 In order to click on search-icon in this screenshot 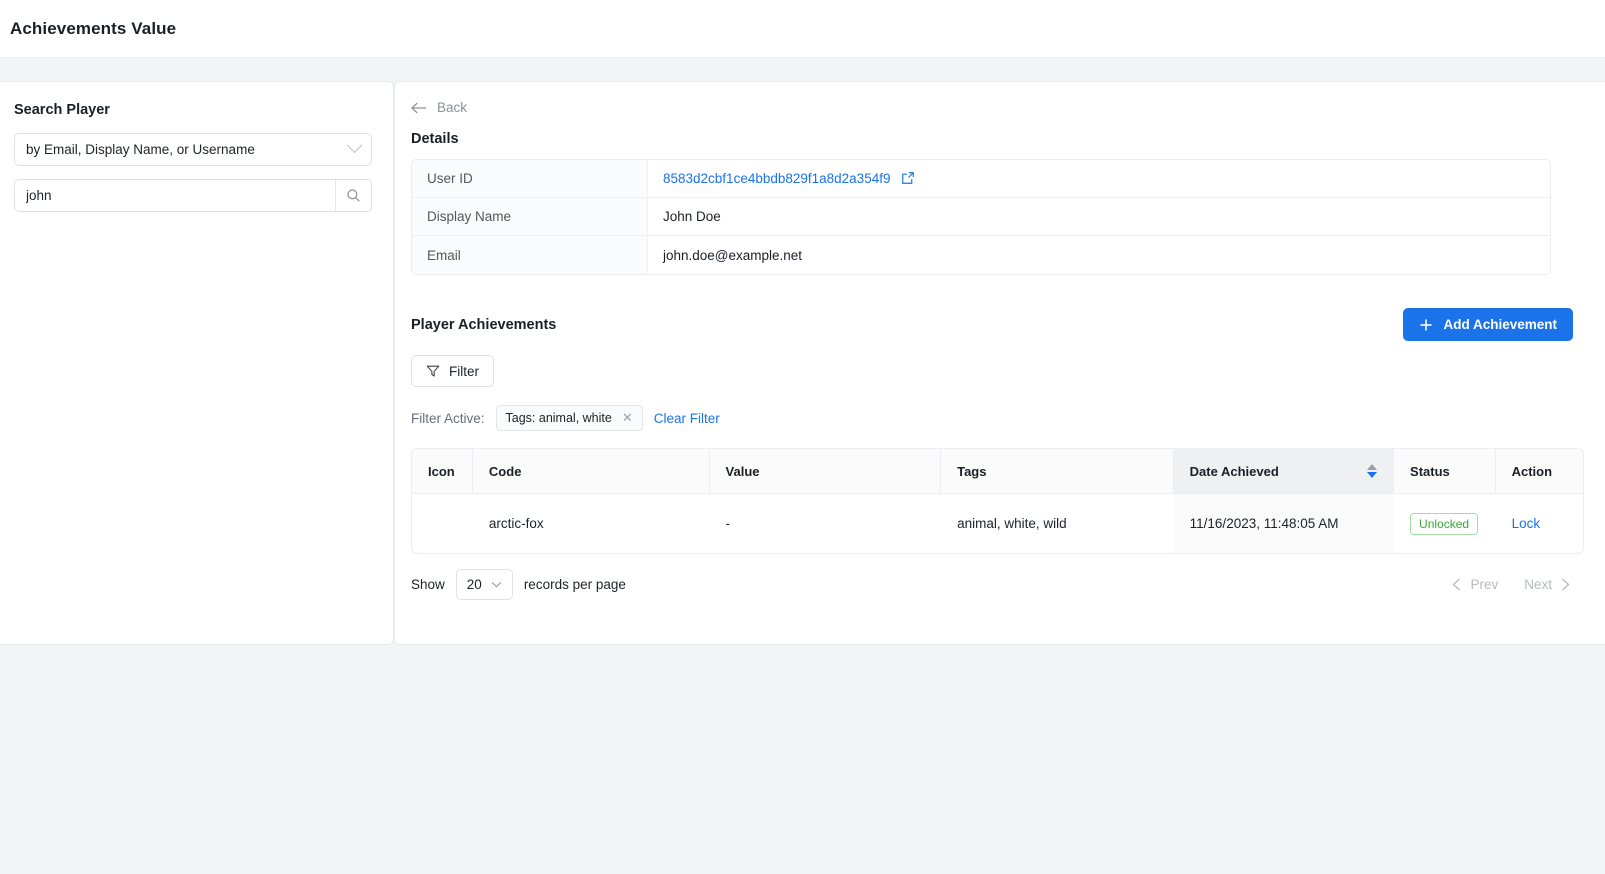, I will do `click(353, 195)`.